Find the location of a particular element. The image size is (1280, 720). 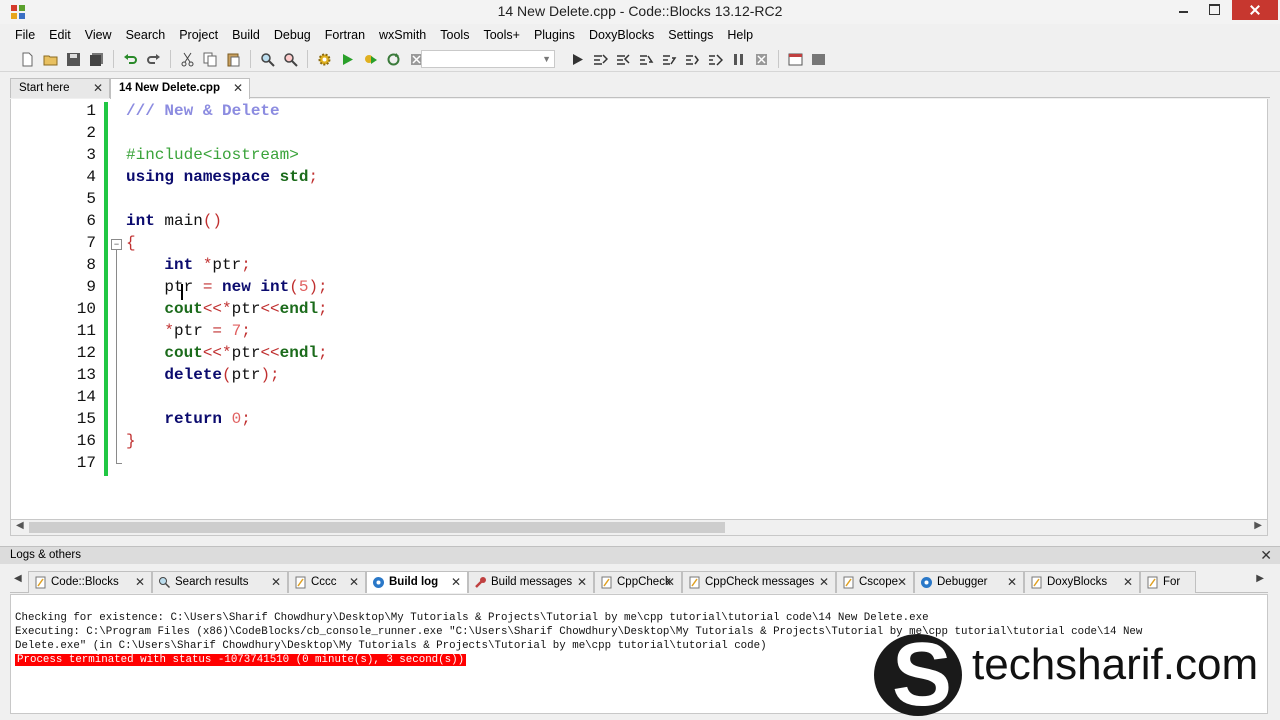

log-tab-cppcheck: CppCheck ✕ is located at coordinates (638, 582).